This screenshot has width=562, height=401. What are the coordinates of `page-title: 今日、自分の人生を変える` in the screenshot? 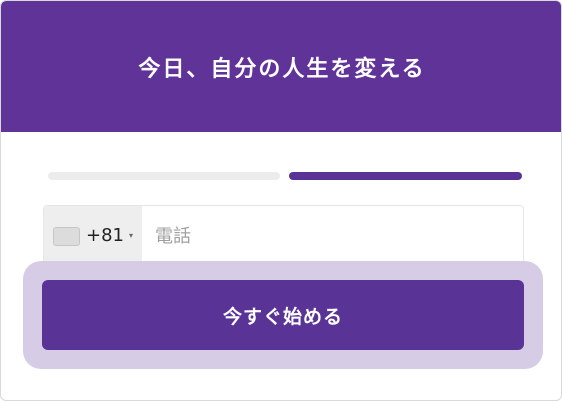 It's located at (282, 69).